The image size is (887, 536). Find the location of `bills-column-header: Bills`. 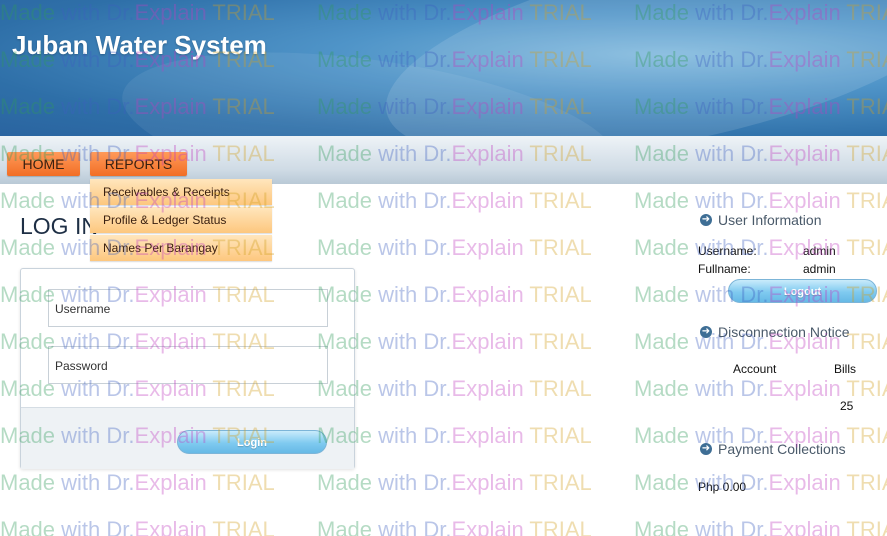

bills-column-header: Bills is located at coordinates (845, 369).